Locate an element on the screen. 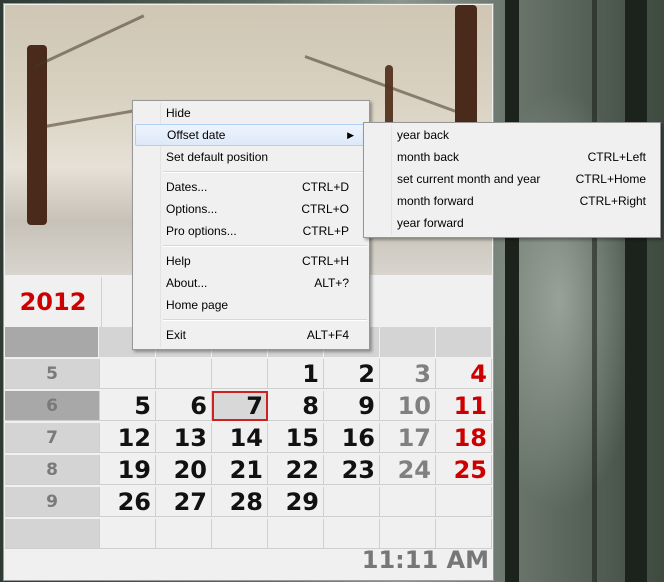 This screenshot has width=664, height=582. menu-item-pro-options: Pro options... CTRL+P is located at coordinates (251, 231).